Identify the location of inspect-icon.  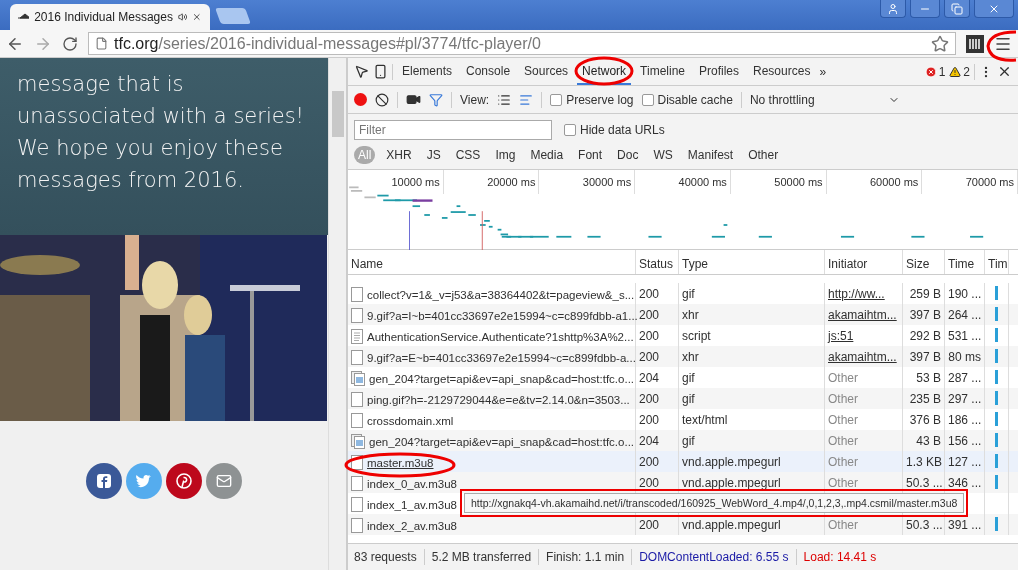
(361, 71).